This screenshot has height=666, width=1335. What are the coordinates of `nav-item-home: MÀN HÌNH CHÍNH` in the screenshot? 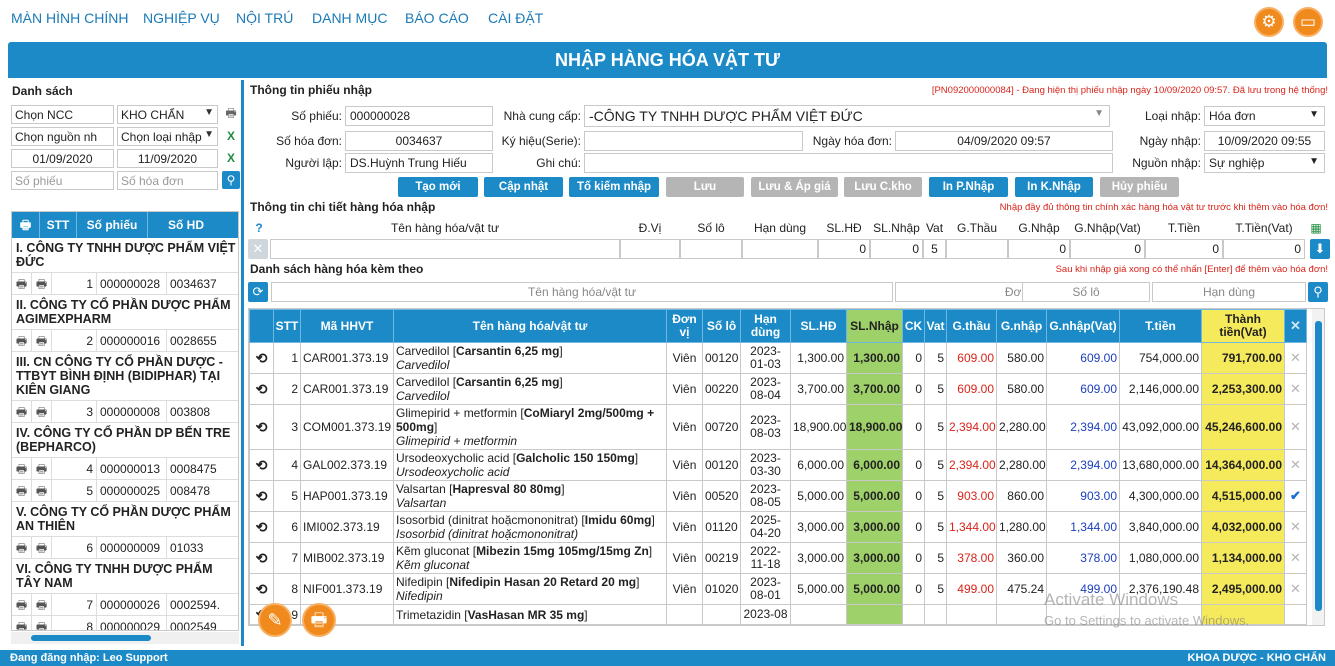 It's located at (69, 18).